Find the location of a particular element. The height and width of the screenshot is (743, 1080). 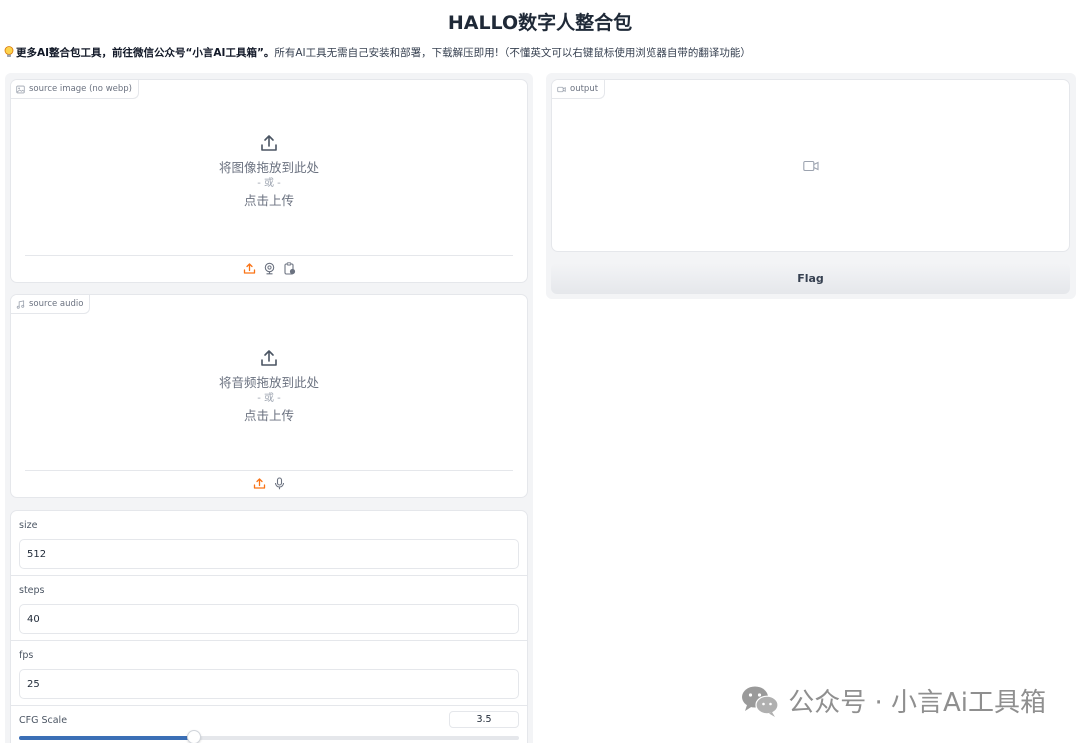

flag-button: Flag is located at coordinates (810, 278).